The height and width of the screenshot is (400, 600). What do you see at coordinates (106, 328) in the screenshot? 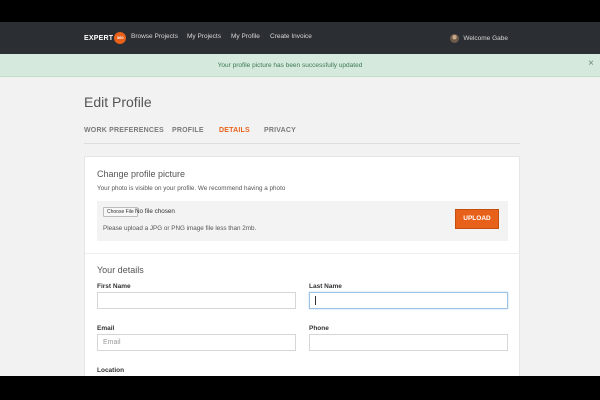
I see `email-label: Email` at bounding box center [106, 328].